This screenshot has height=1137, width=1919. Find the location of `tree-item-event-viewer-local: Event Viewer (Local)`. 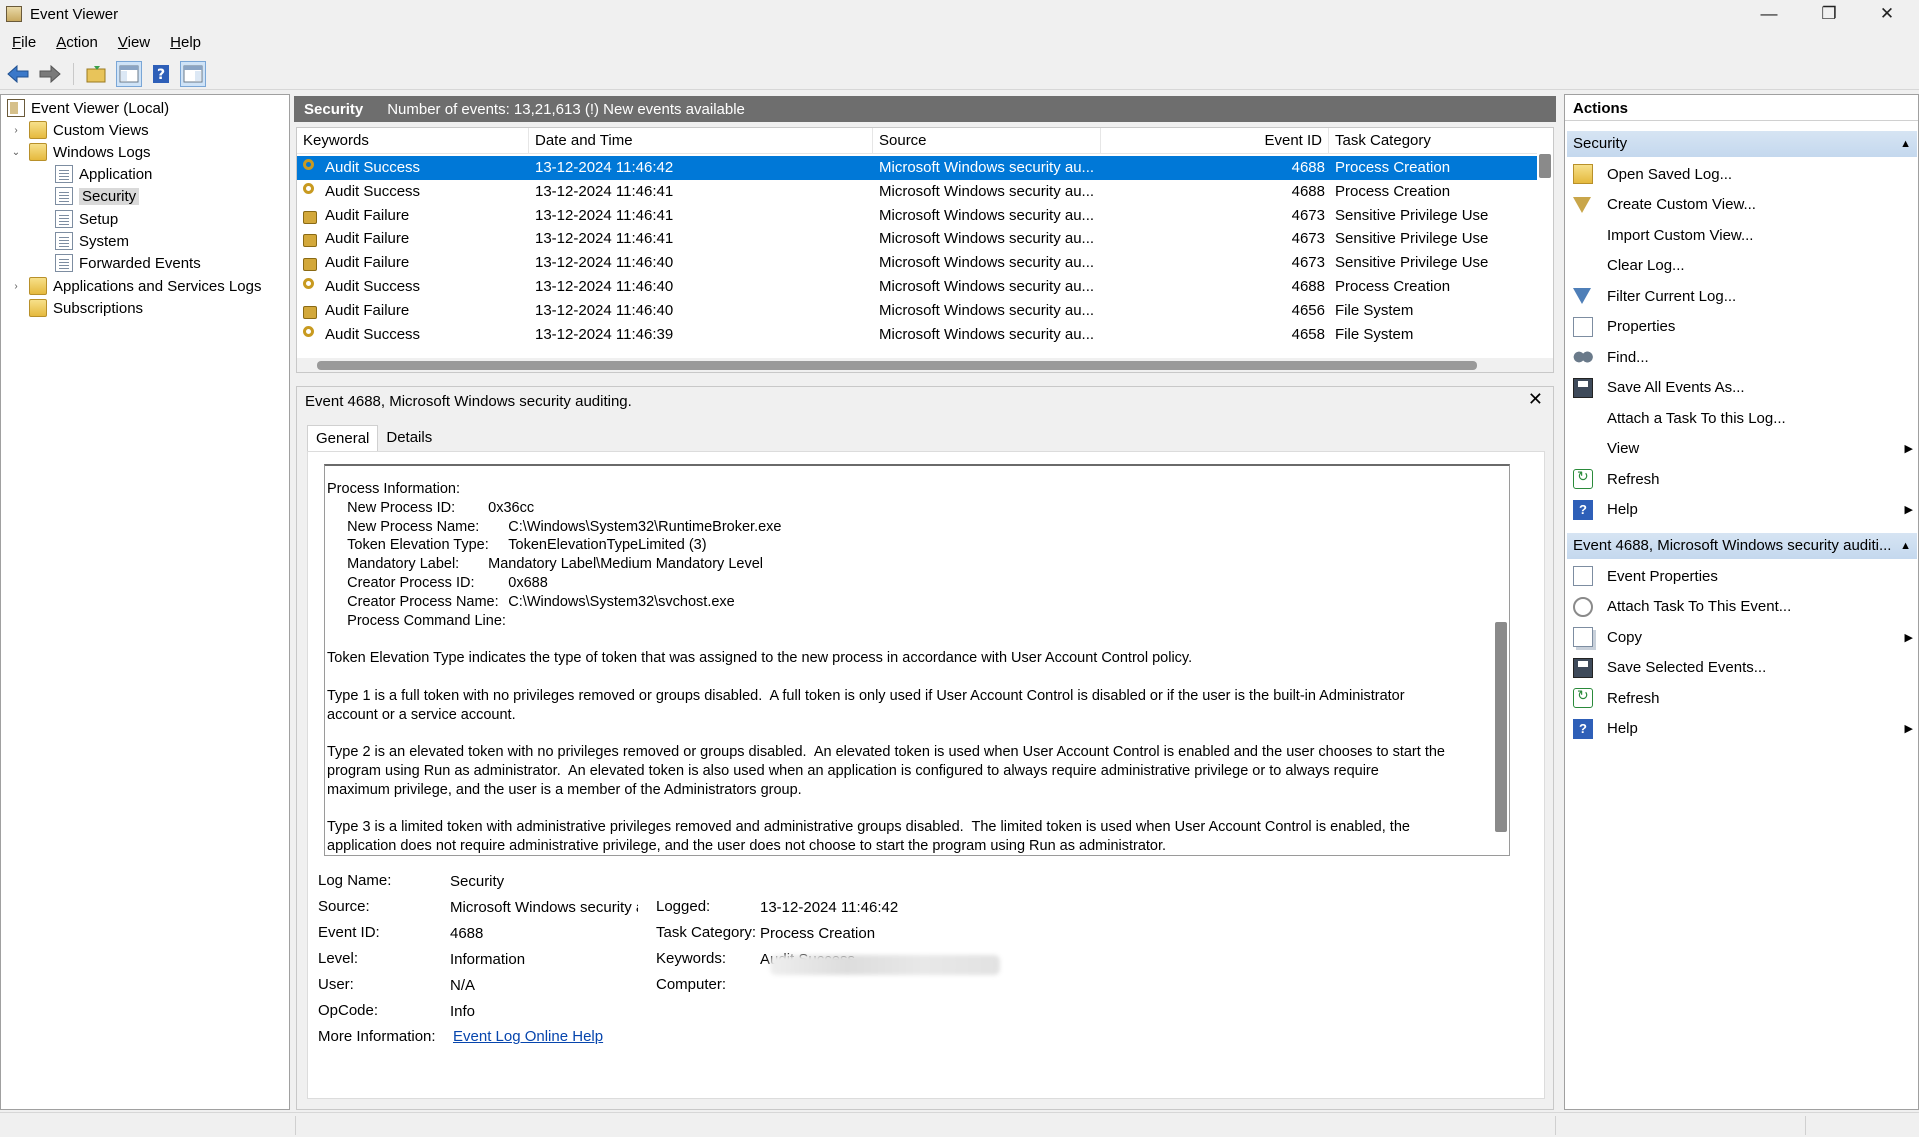

tree-item-event-viewer-local: Event Viewer (Local) is located at coordinates (88, 108).